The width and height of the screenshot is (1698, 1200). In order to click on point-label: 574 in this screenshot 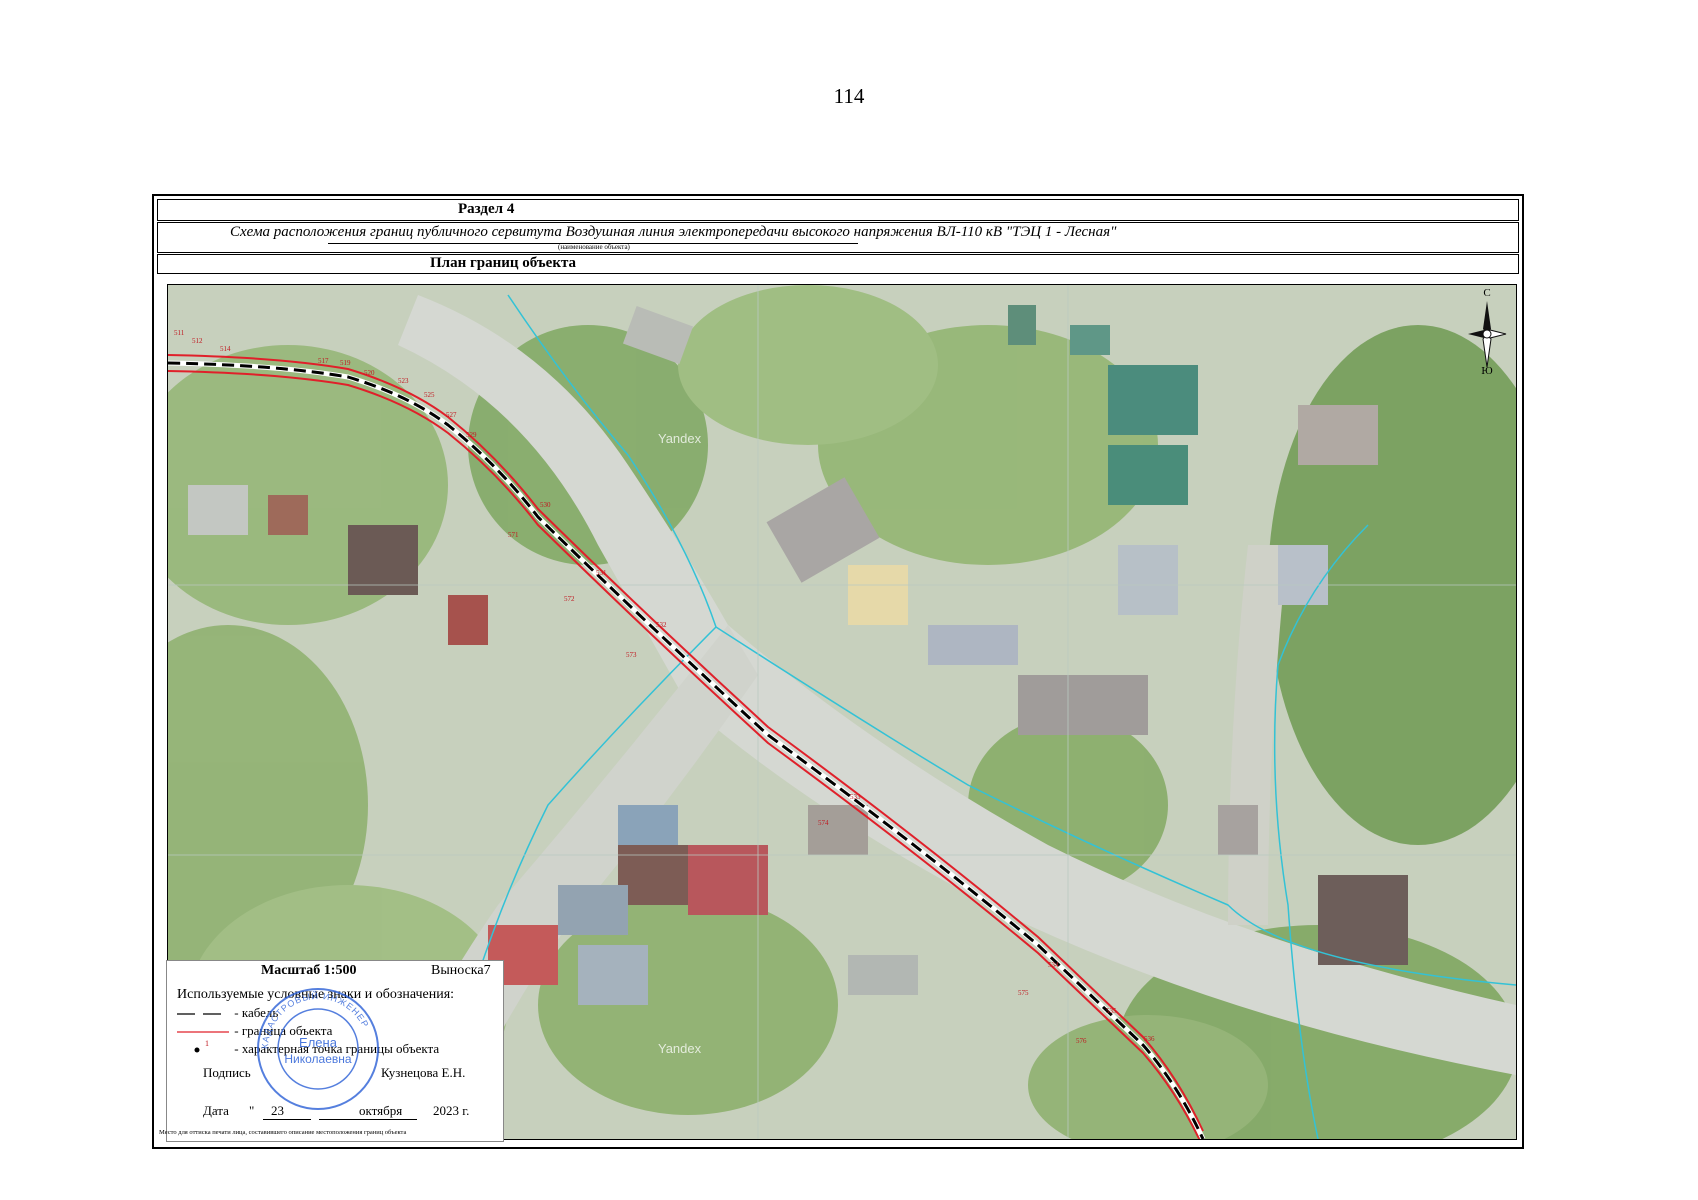, I will do `click(823, 823)`.